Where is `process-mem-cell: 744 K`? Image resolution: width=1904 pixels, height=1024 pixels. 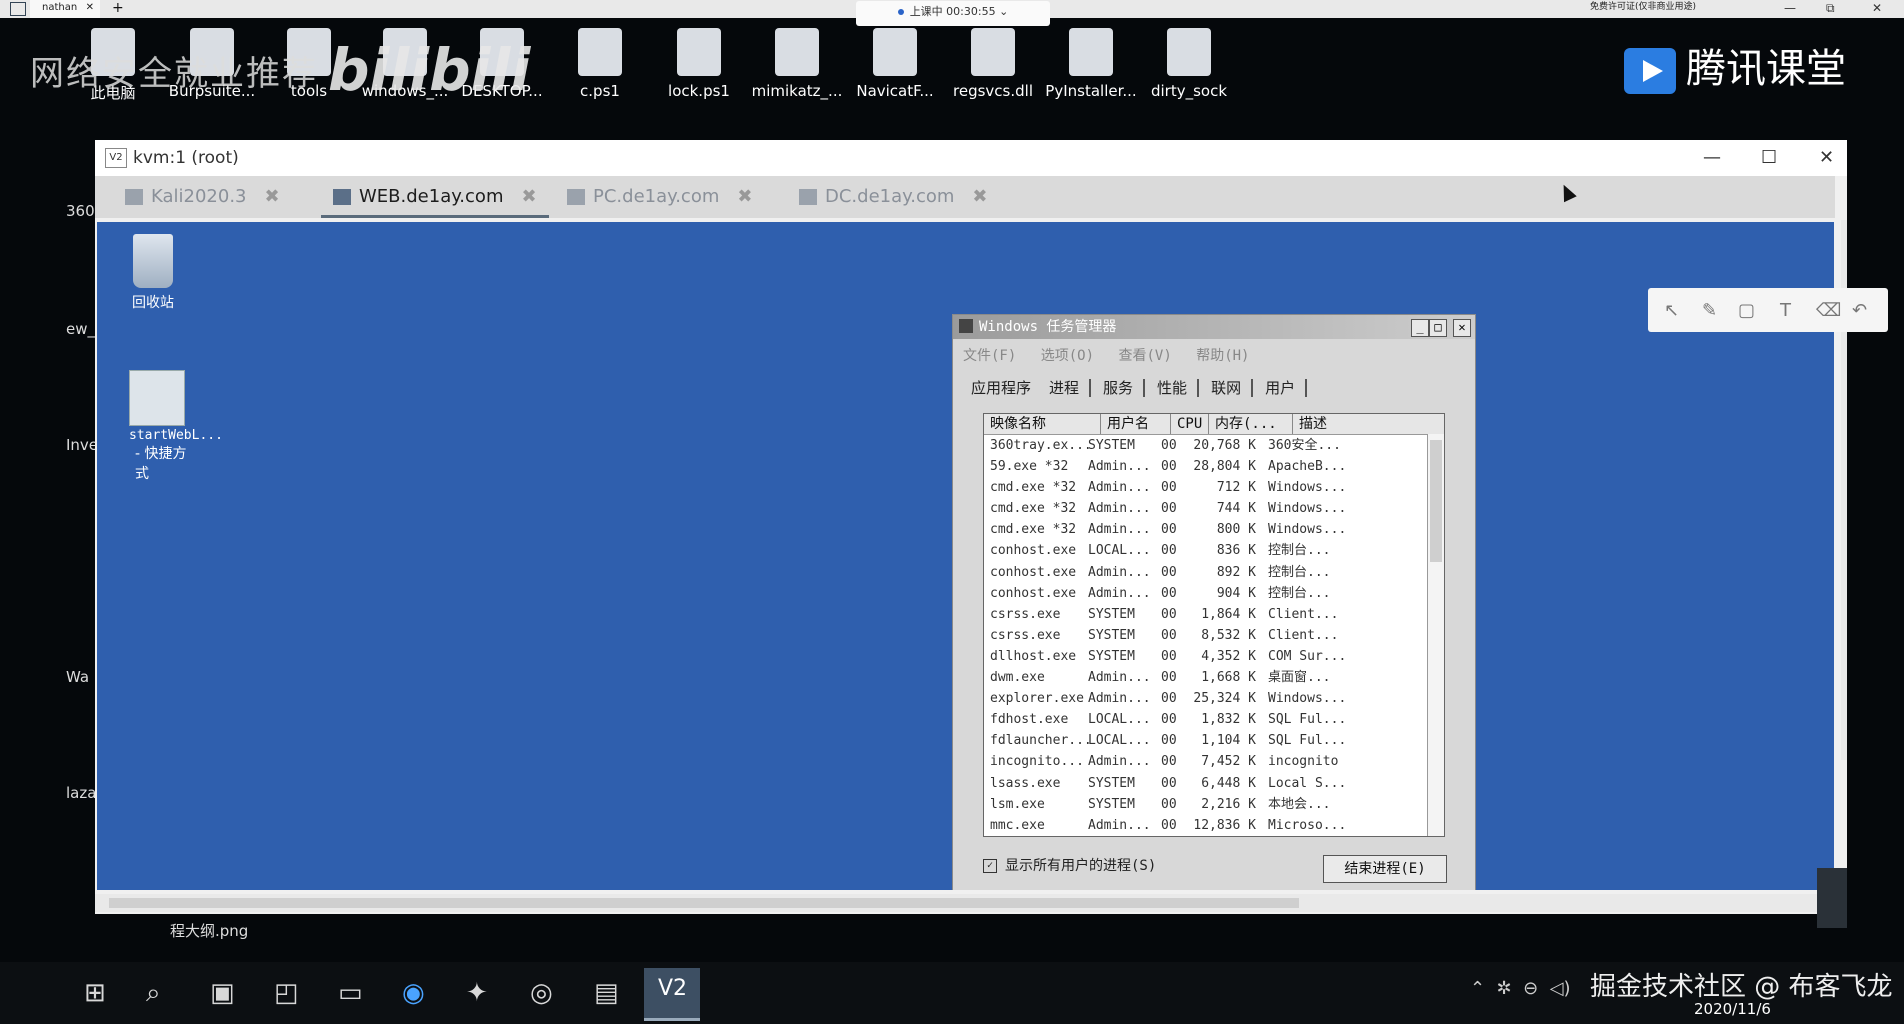
process-mem-cell: 744 K is located at coordinates (1236, 509).